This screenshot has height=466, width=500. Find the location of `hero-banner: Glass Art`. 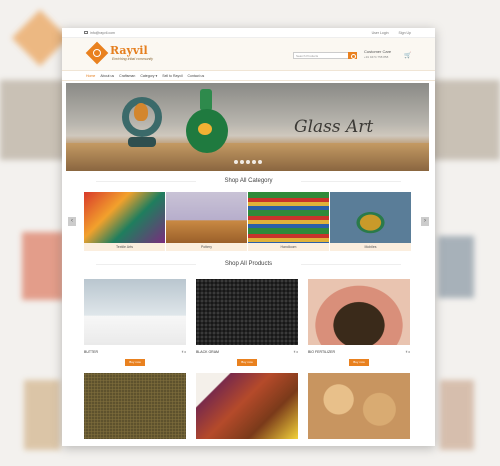

hero-banner: Glass Art is located at coordinates (247, 127).